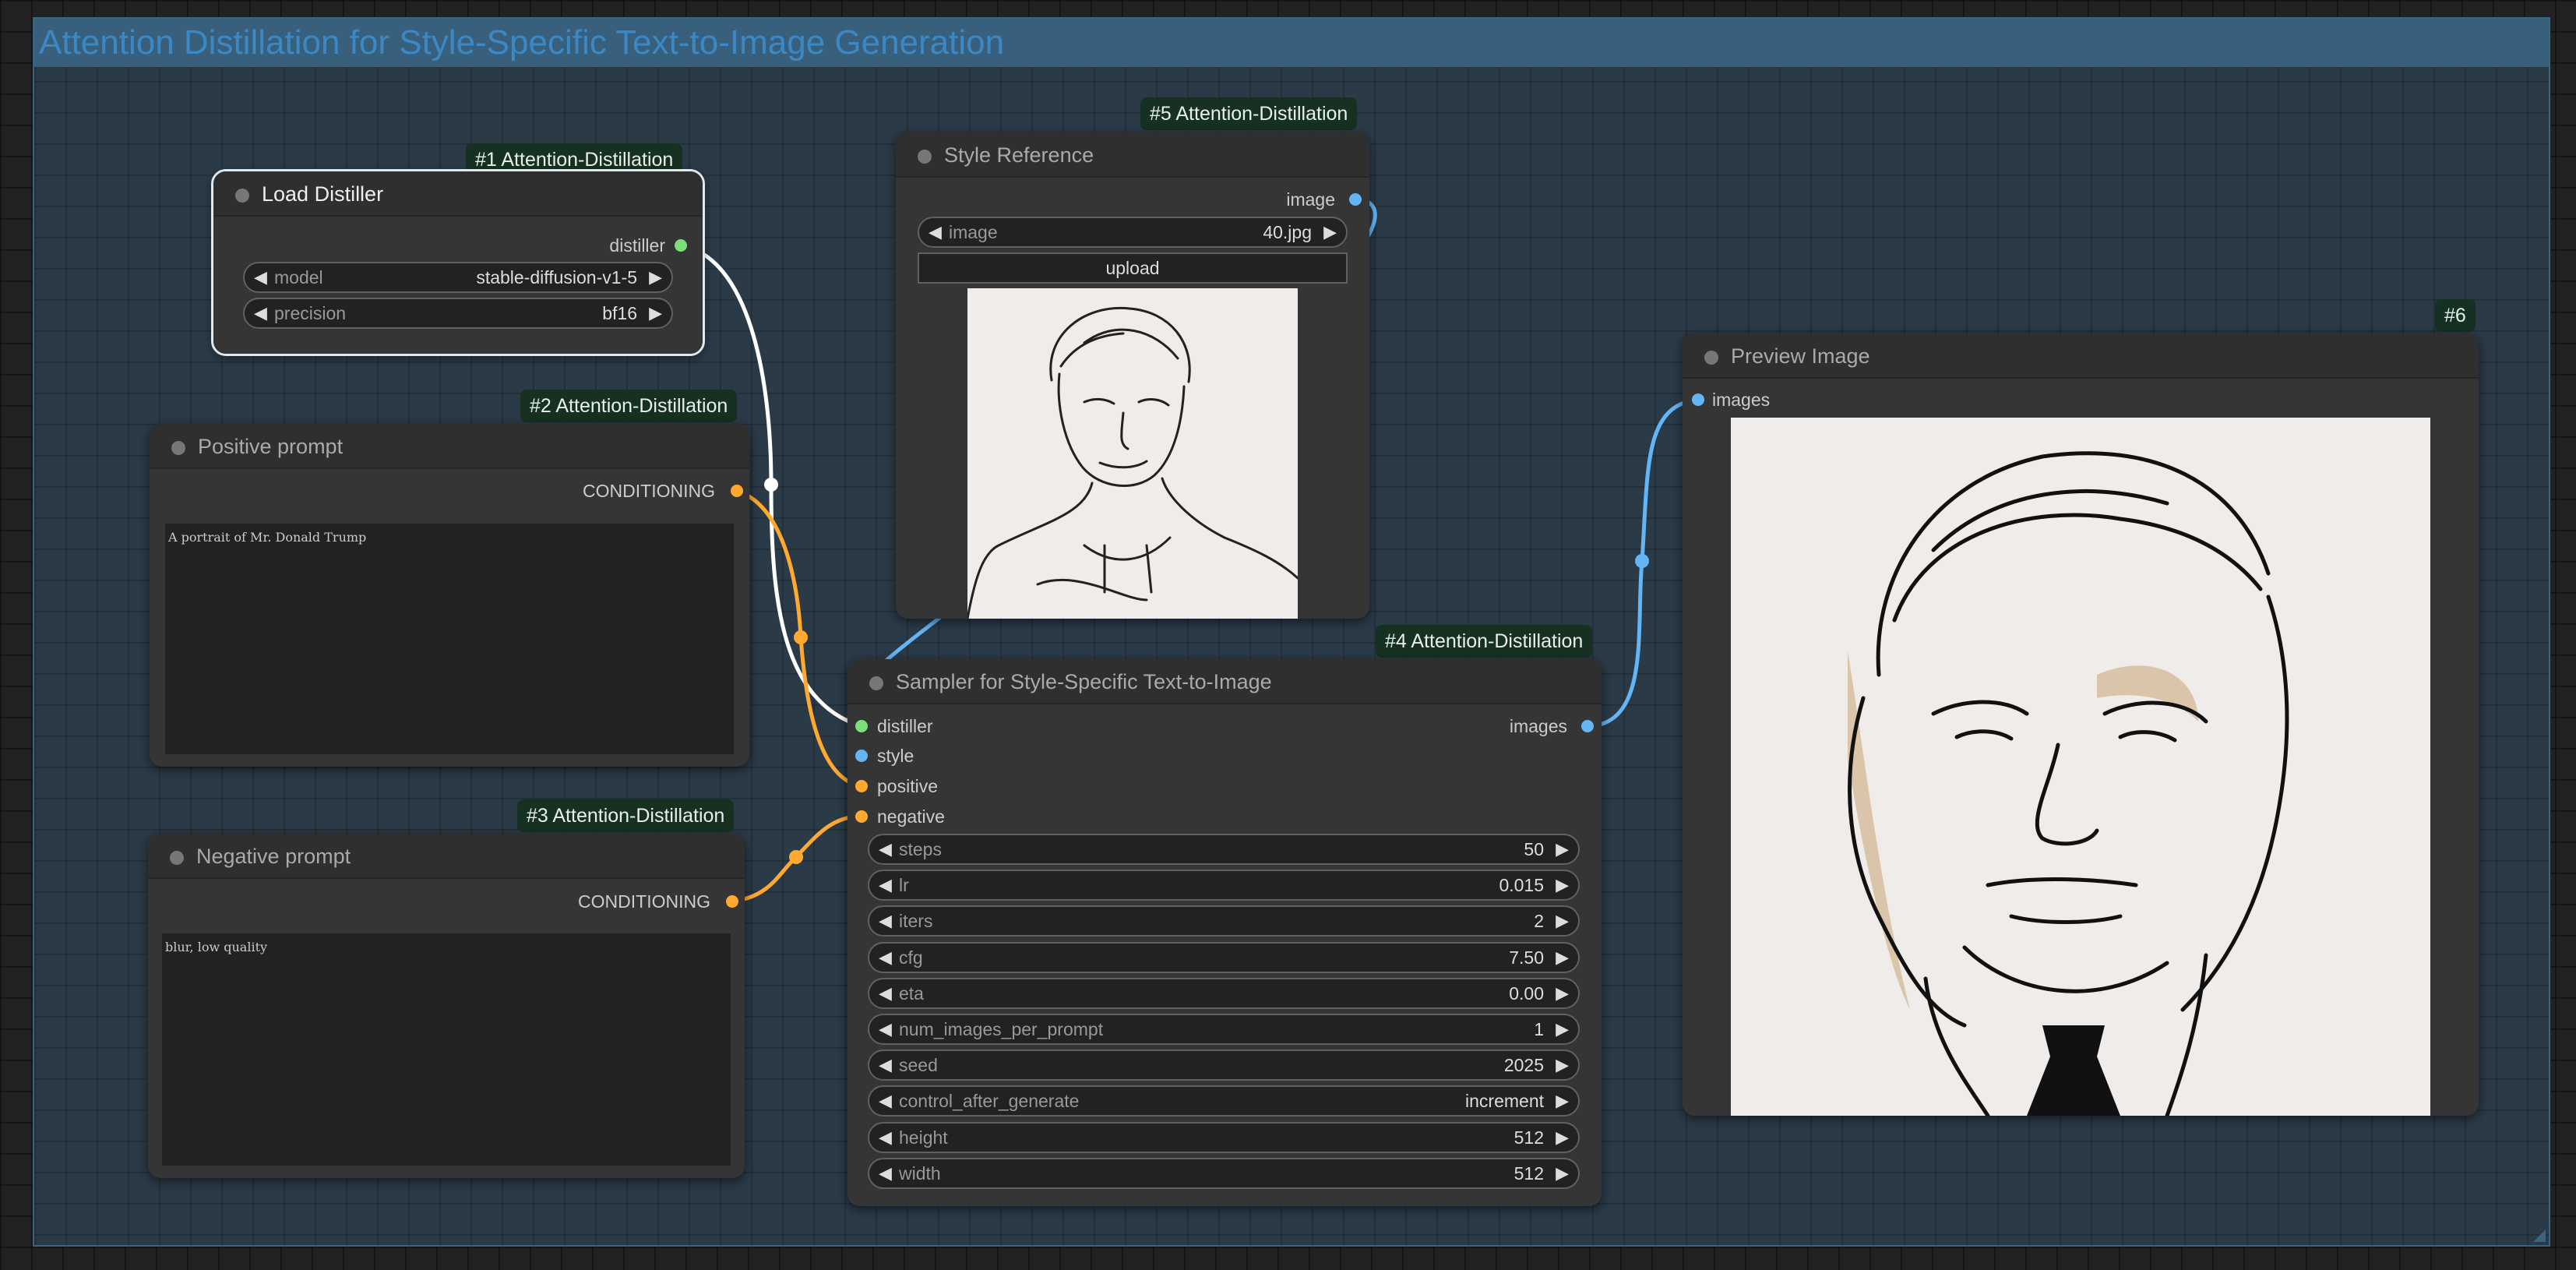 This screenshot has width=2576, height=1270. What do you see at coordinates (1521, 885) in the screenshot?
I see `widget-value: 0.015` at bounding box center [1521, 885].